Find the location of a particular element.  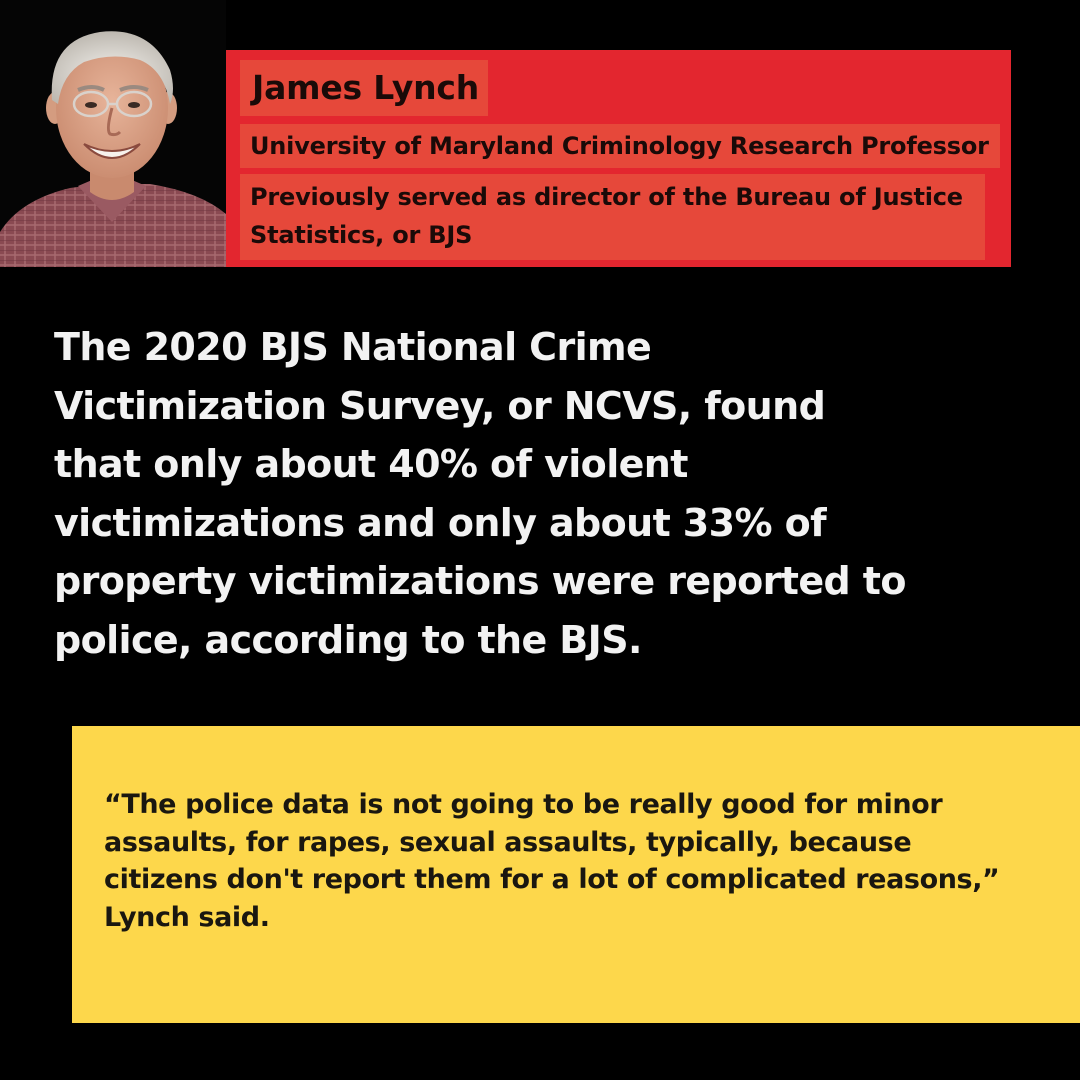

speaker-portrait is located at coordinates (113, 133).